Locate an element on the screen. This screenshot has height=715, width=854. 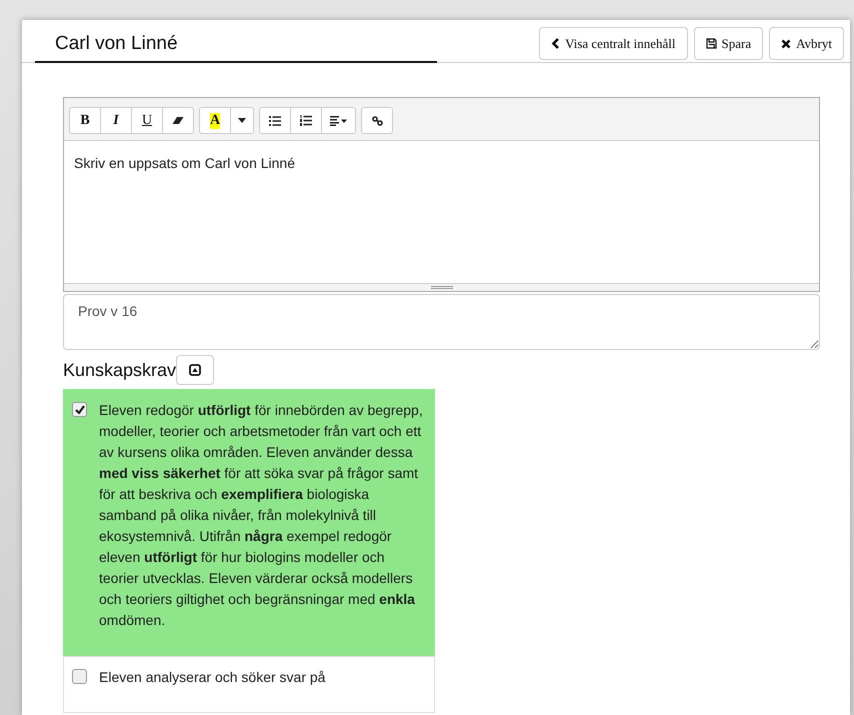
requirement-item: Eleven analyserar och söker svar på is located at coordinates (249, 684).